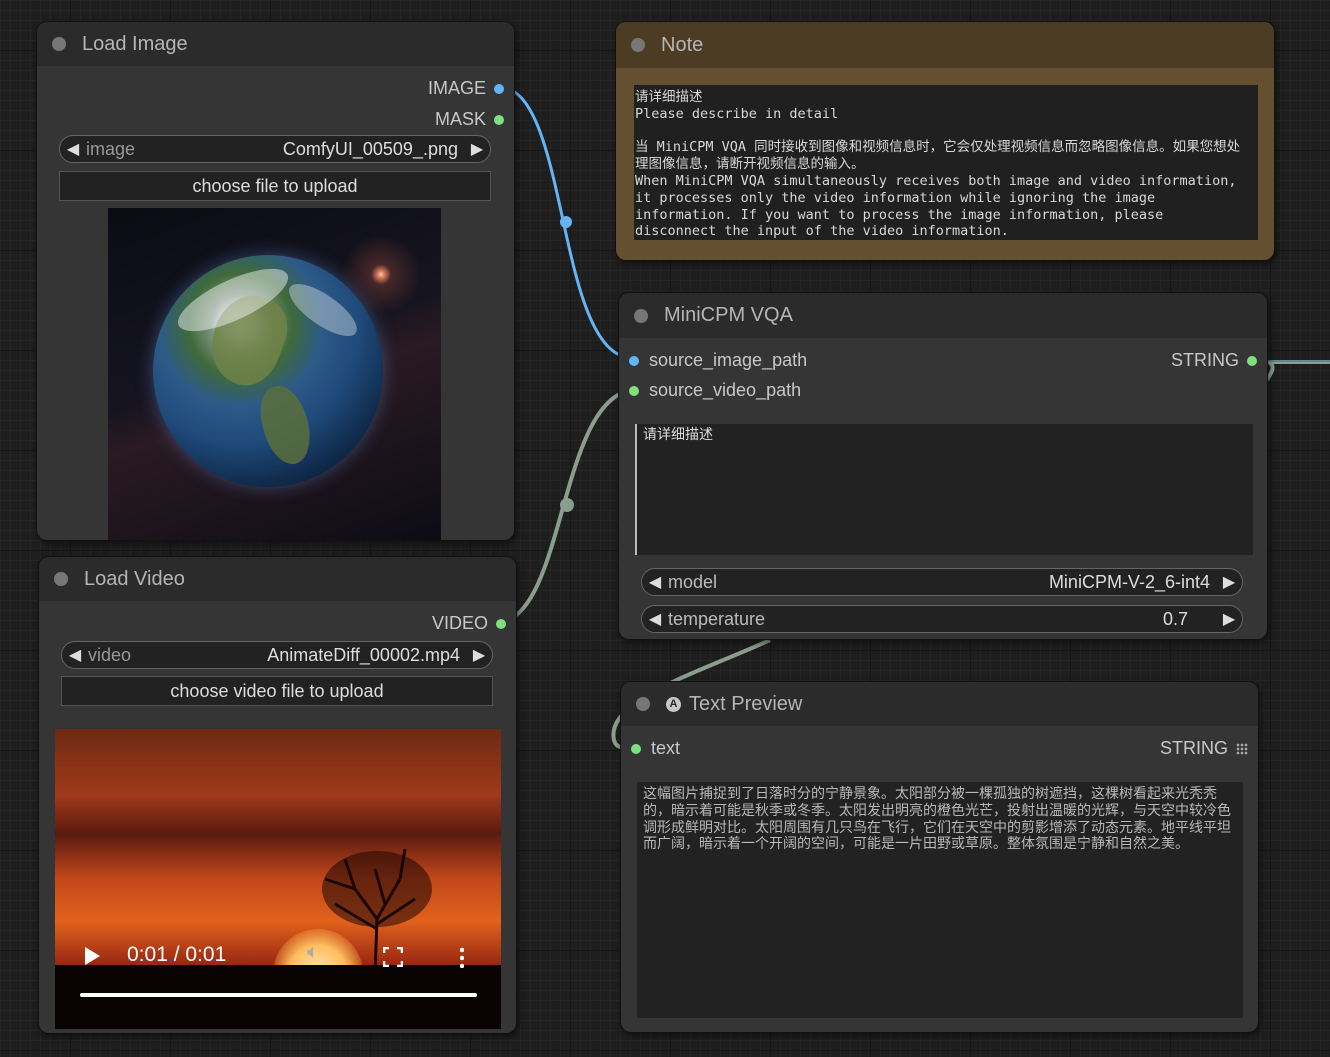 The image size is (1330, 1057). I want to click on widget-value: AnimateDiff_00002.mp4, so click(363, 654).